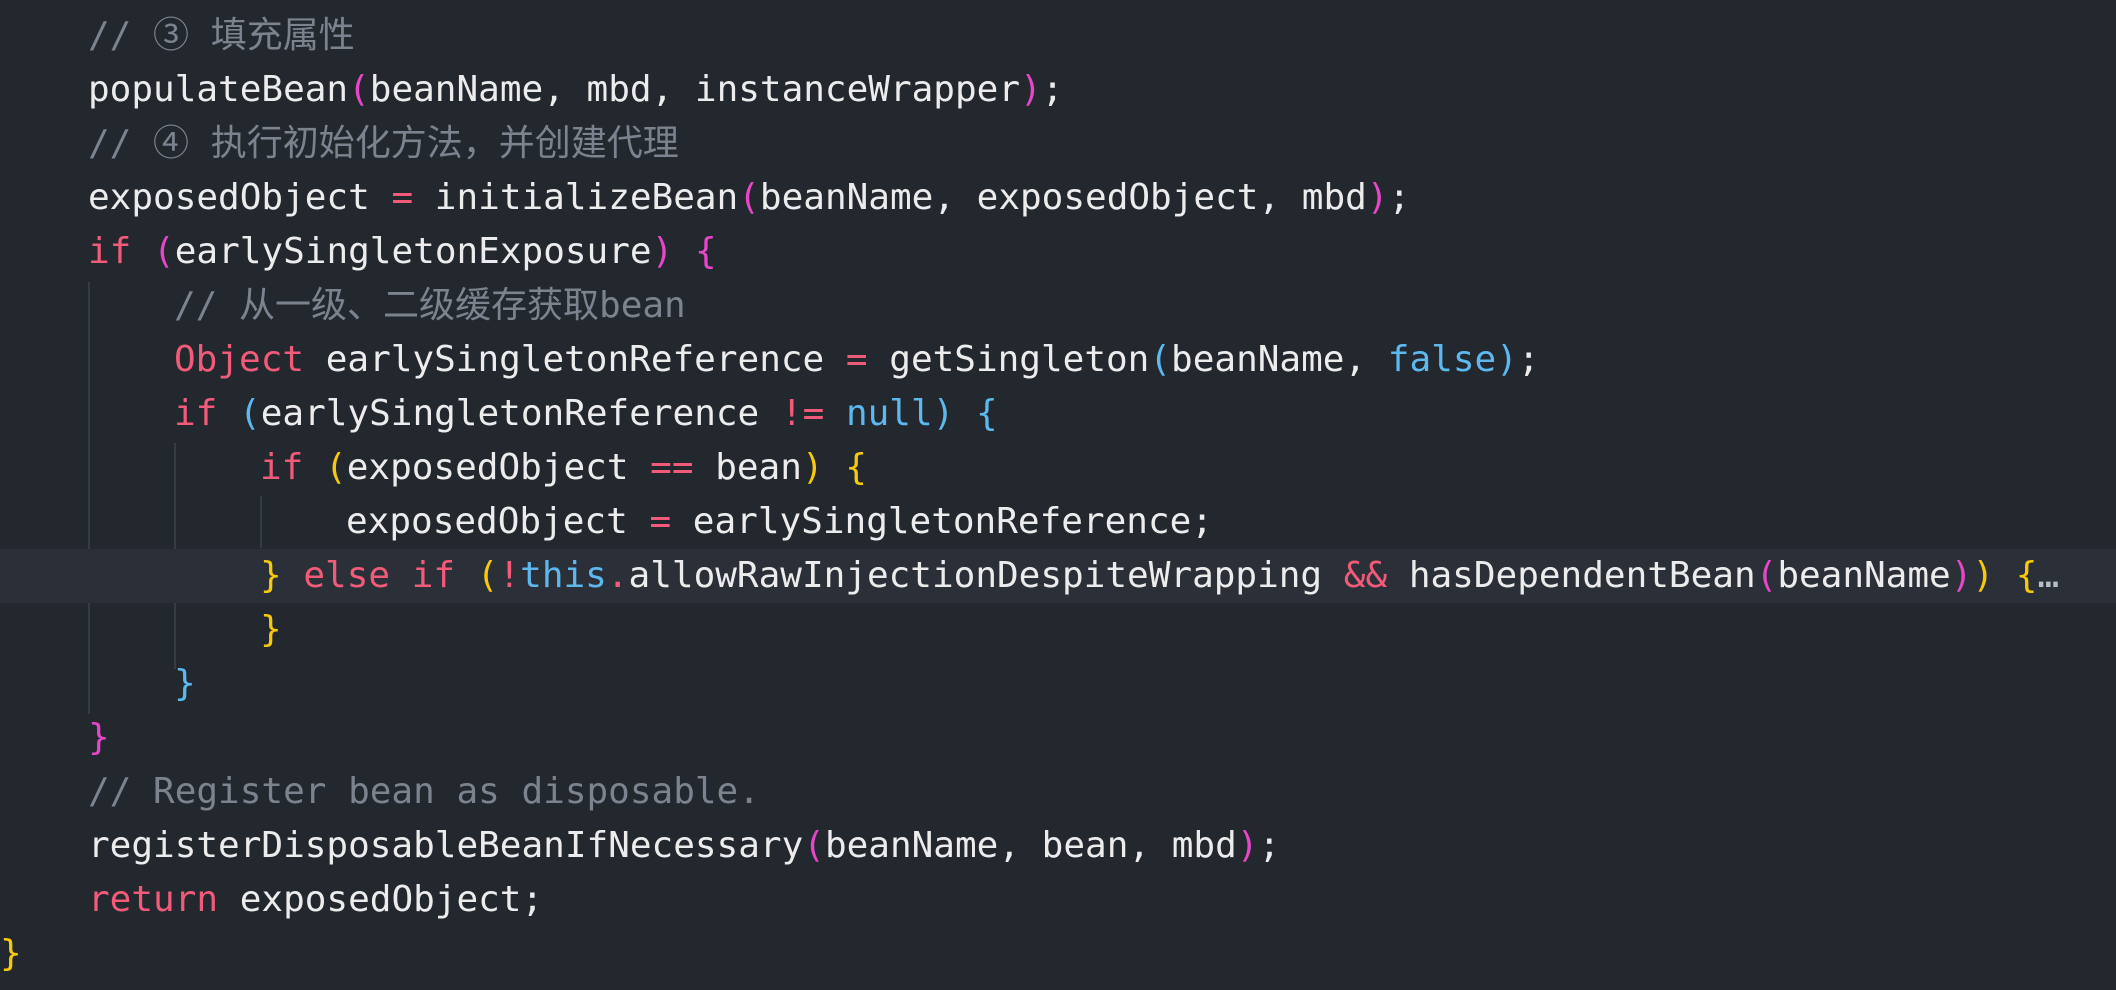  I want to click on code-token: beanName, exposedObject, mbd, so click(1063, 197).